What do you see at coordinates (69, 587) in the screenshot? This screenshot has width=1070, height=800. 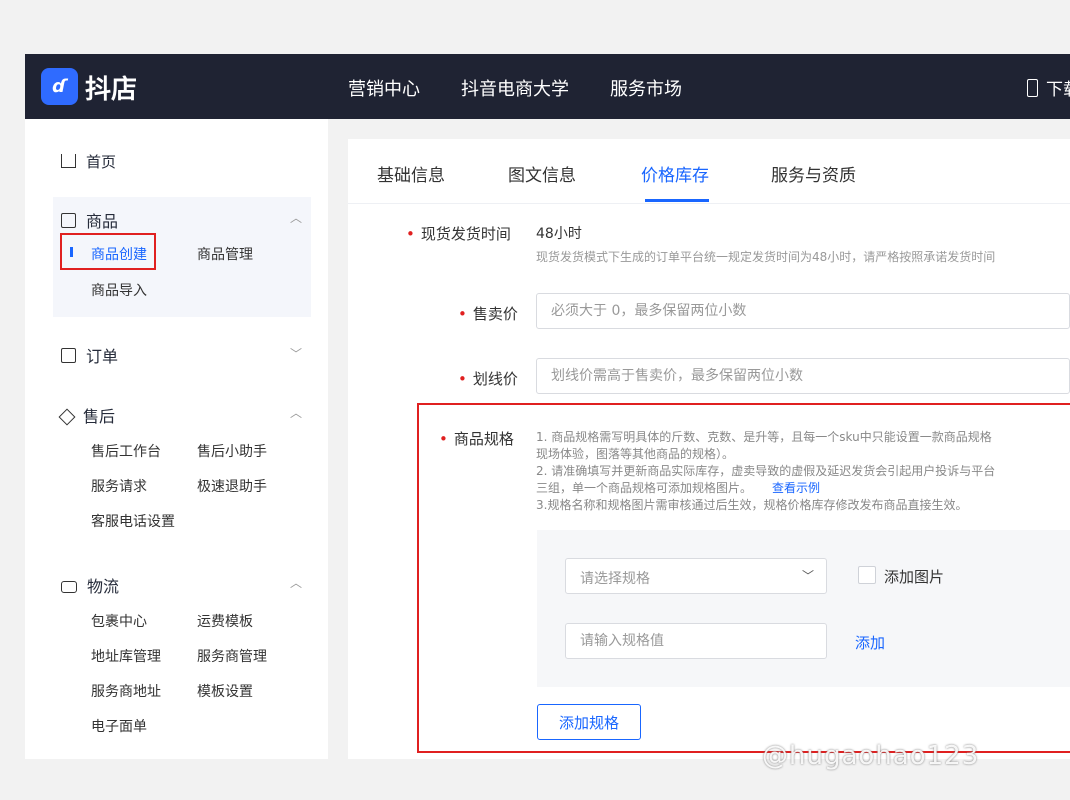 I see `truck-icon` at bounding box center [69, 587].